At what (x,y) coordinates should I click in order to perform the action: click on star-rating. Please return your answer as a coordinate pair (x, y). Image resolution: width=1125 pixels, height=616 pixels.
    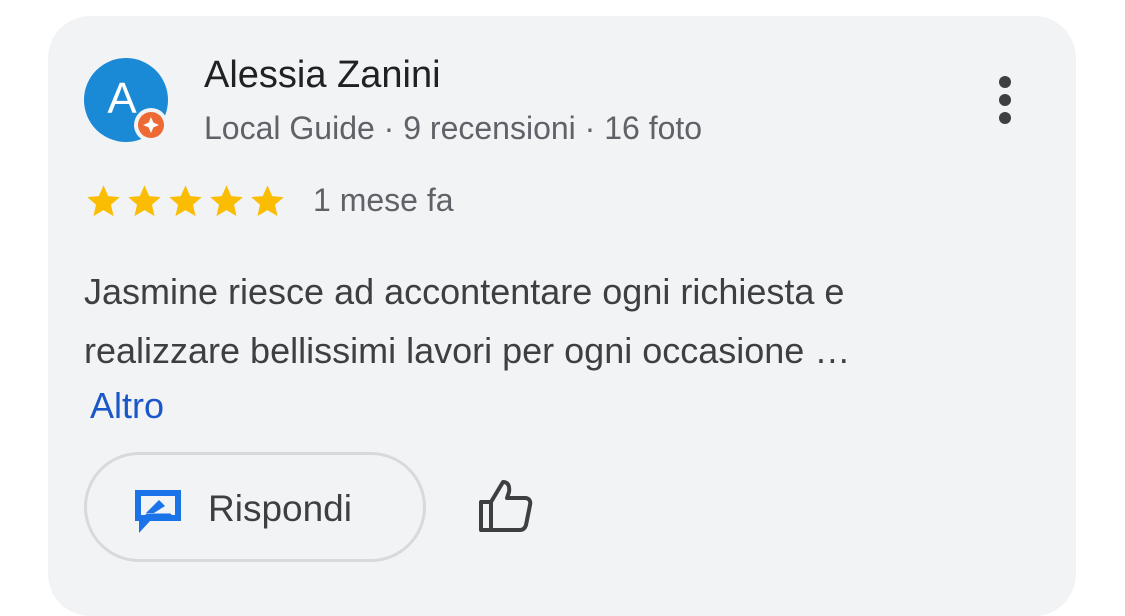
    Looking at the image, I should click on (185, 202).